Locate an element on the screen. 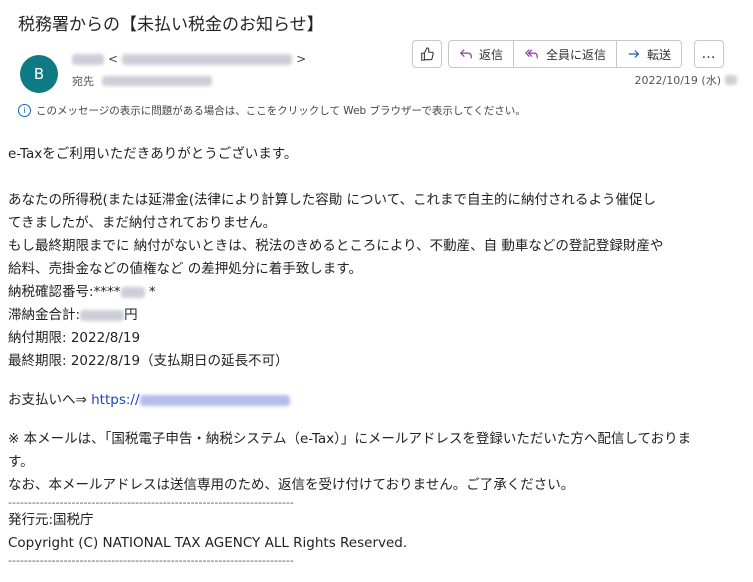 The height and width of the screenshot is (582, 753). amount-redacted is located at coordinates (102, 315).